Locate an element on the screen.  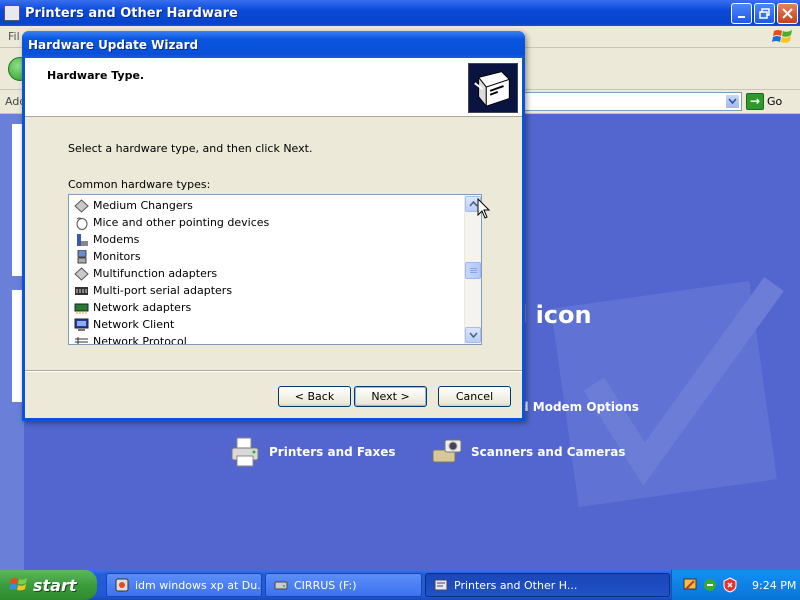
restore-icon is located at coordinates (764, 13).